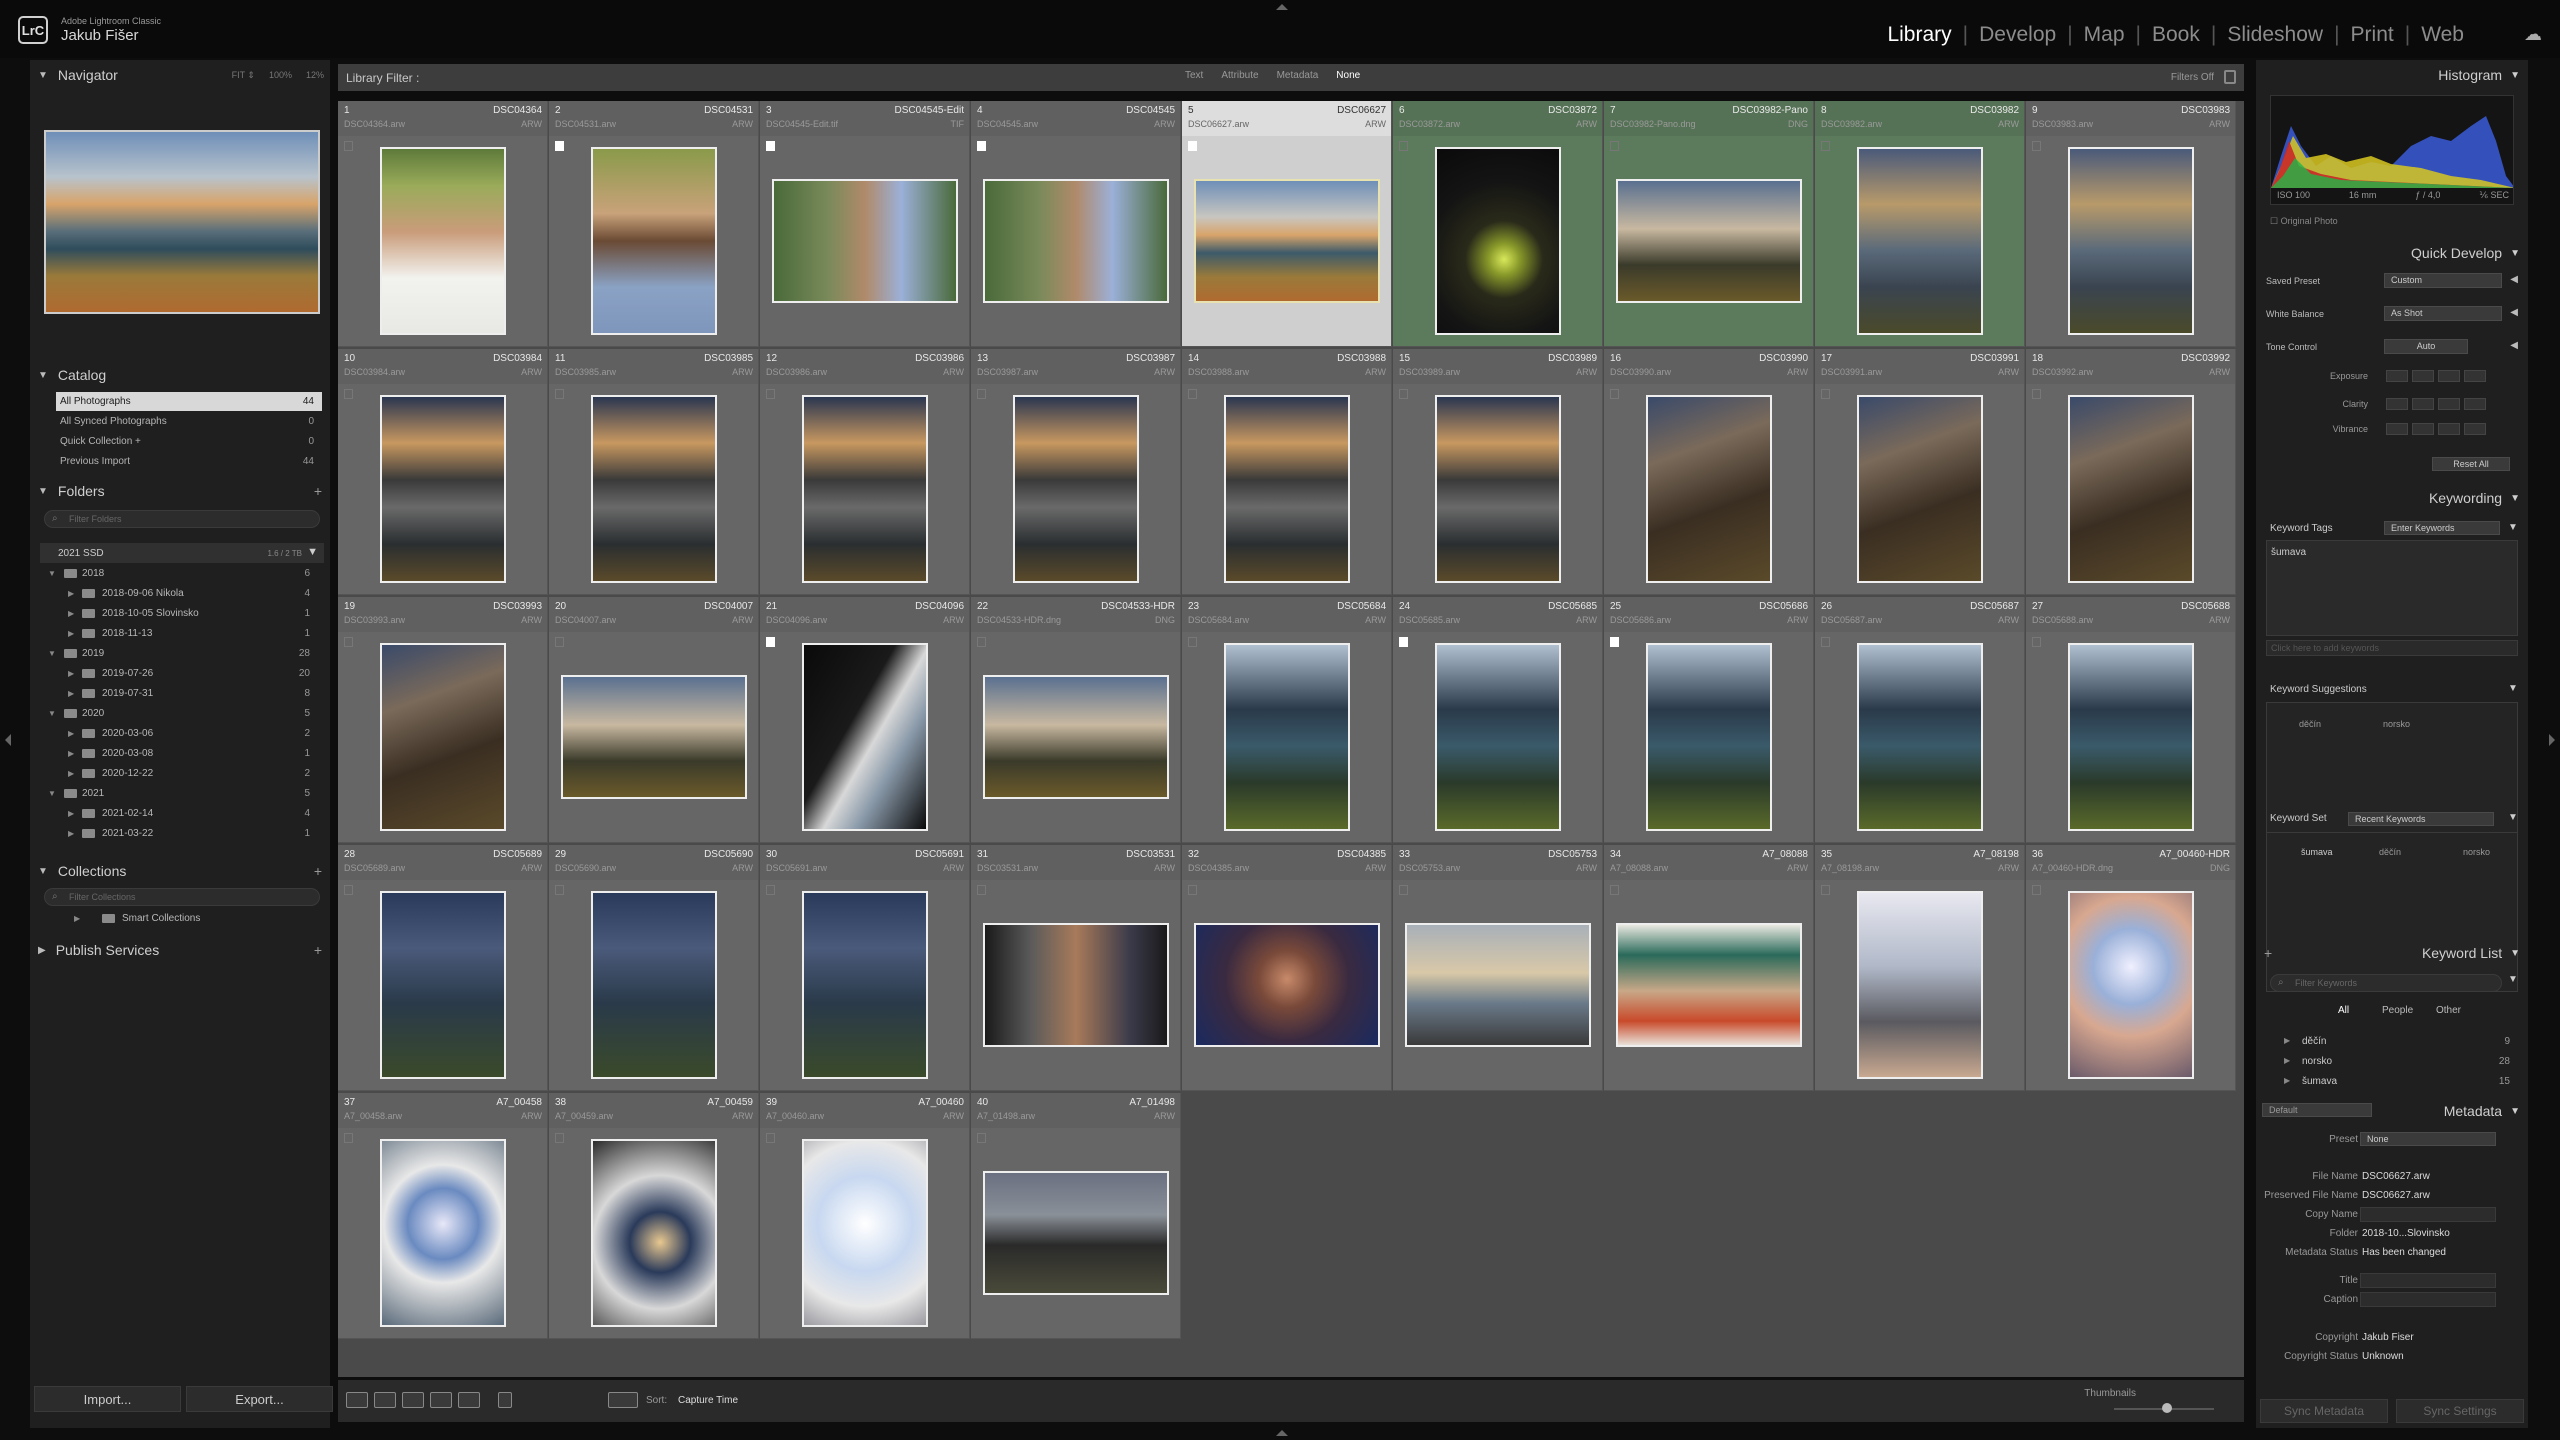 This screenshot has width=2560, height=1440. Describe the element at coordinates (2533, 34) in the screenshot. I see `cloud-icon: ☁` at that location.